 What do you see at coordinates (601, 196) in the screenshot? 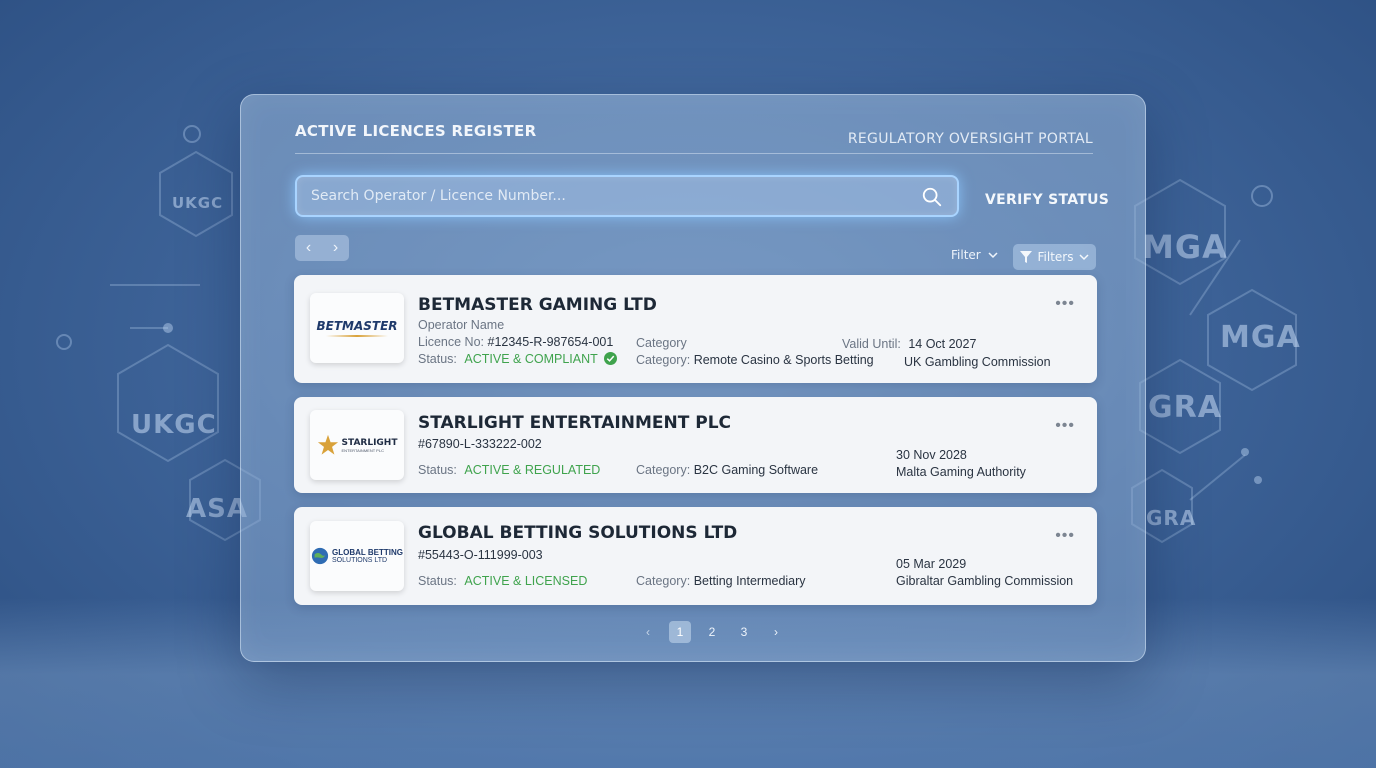
I see `search-input` at bounding box center [601, 196].